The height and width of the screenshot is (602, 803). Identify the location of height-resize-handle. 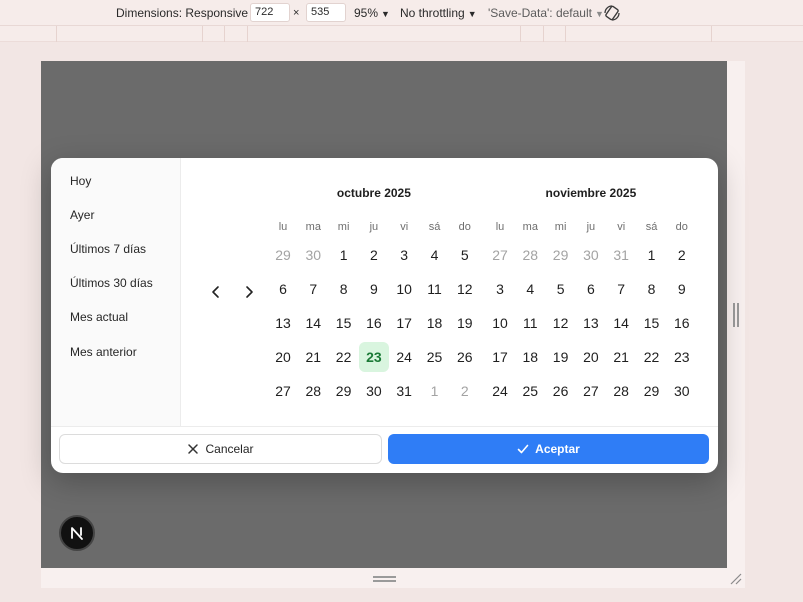
(384, 579).